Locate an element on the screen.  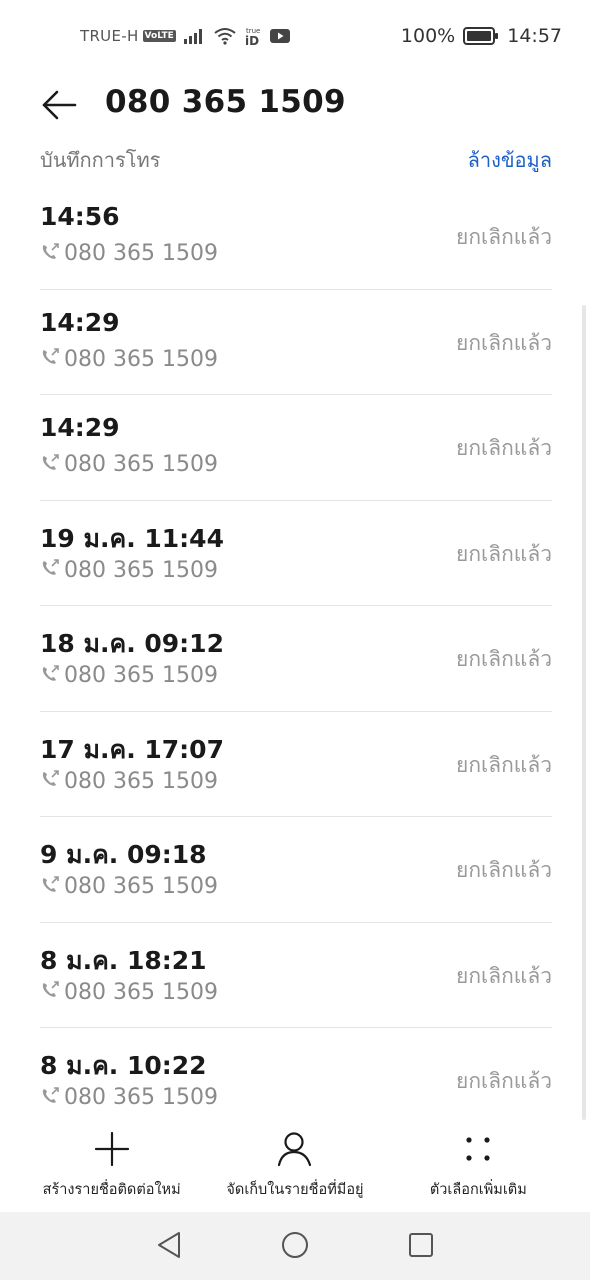
call-time: 19 ม.ค. 11:44 is located at coordinates (132, 538).